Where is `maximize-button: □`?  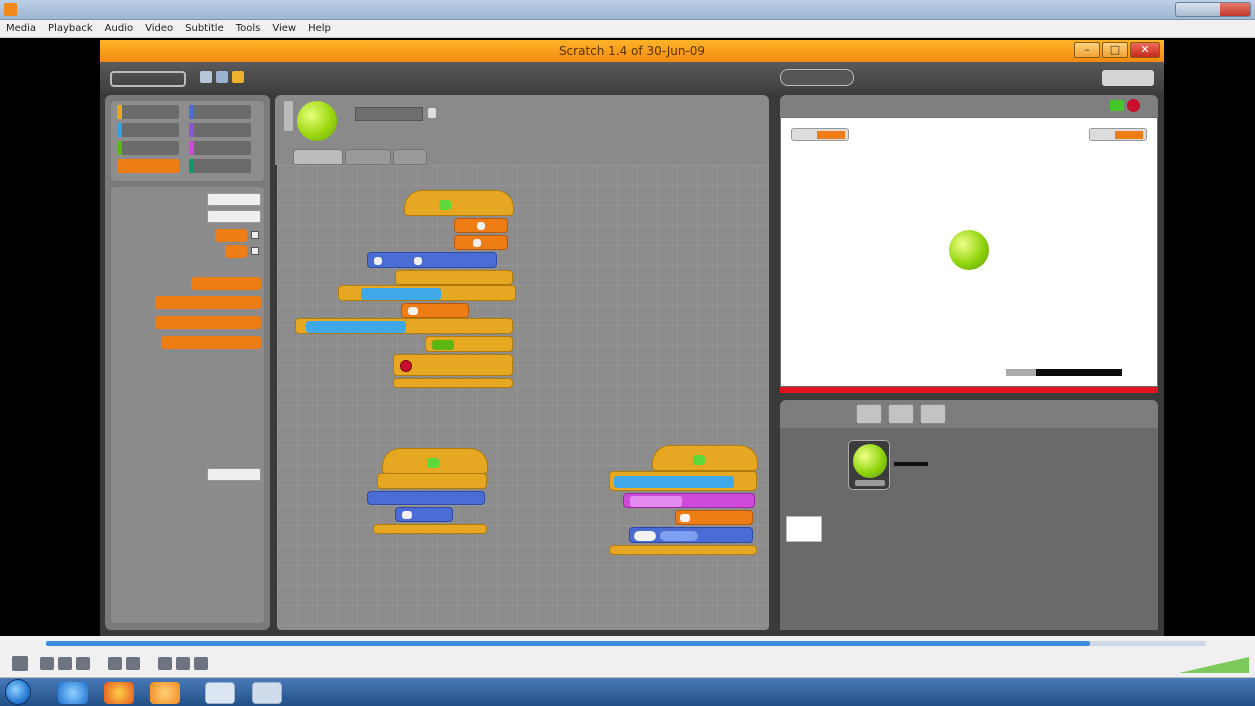
maximize-button: □ is located at coordinates (1115, 50).